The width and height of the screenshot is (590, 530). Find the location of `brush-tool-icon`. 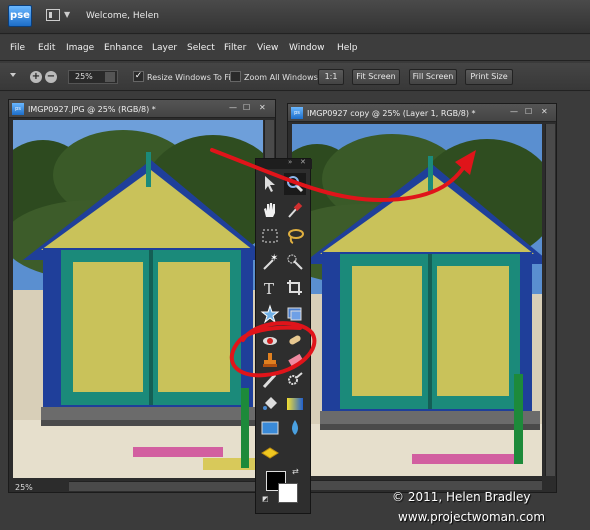

brush-tool-icon is located at coordinates (270, 380).